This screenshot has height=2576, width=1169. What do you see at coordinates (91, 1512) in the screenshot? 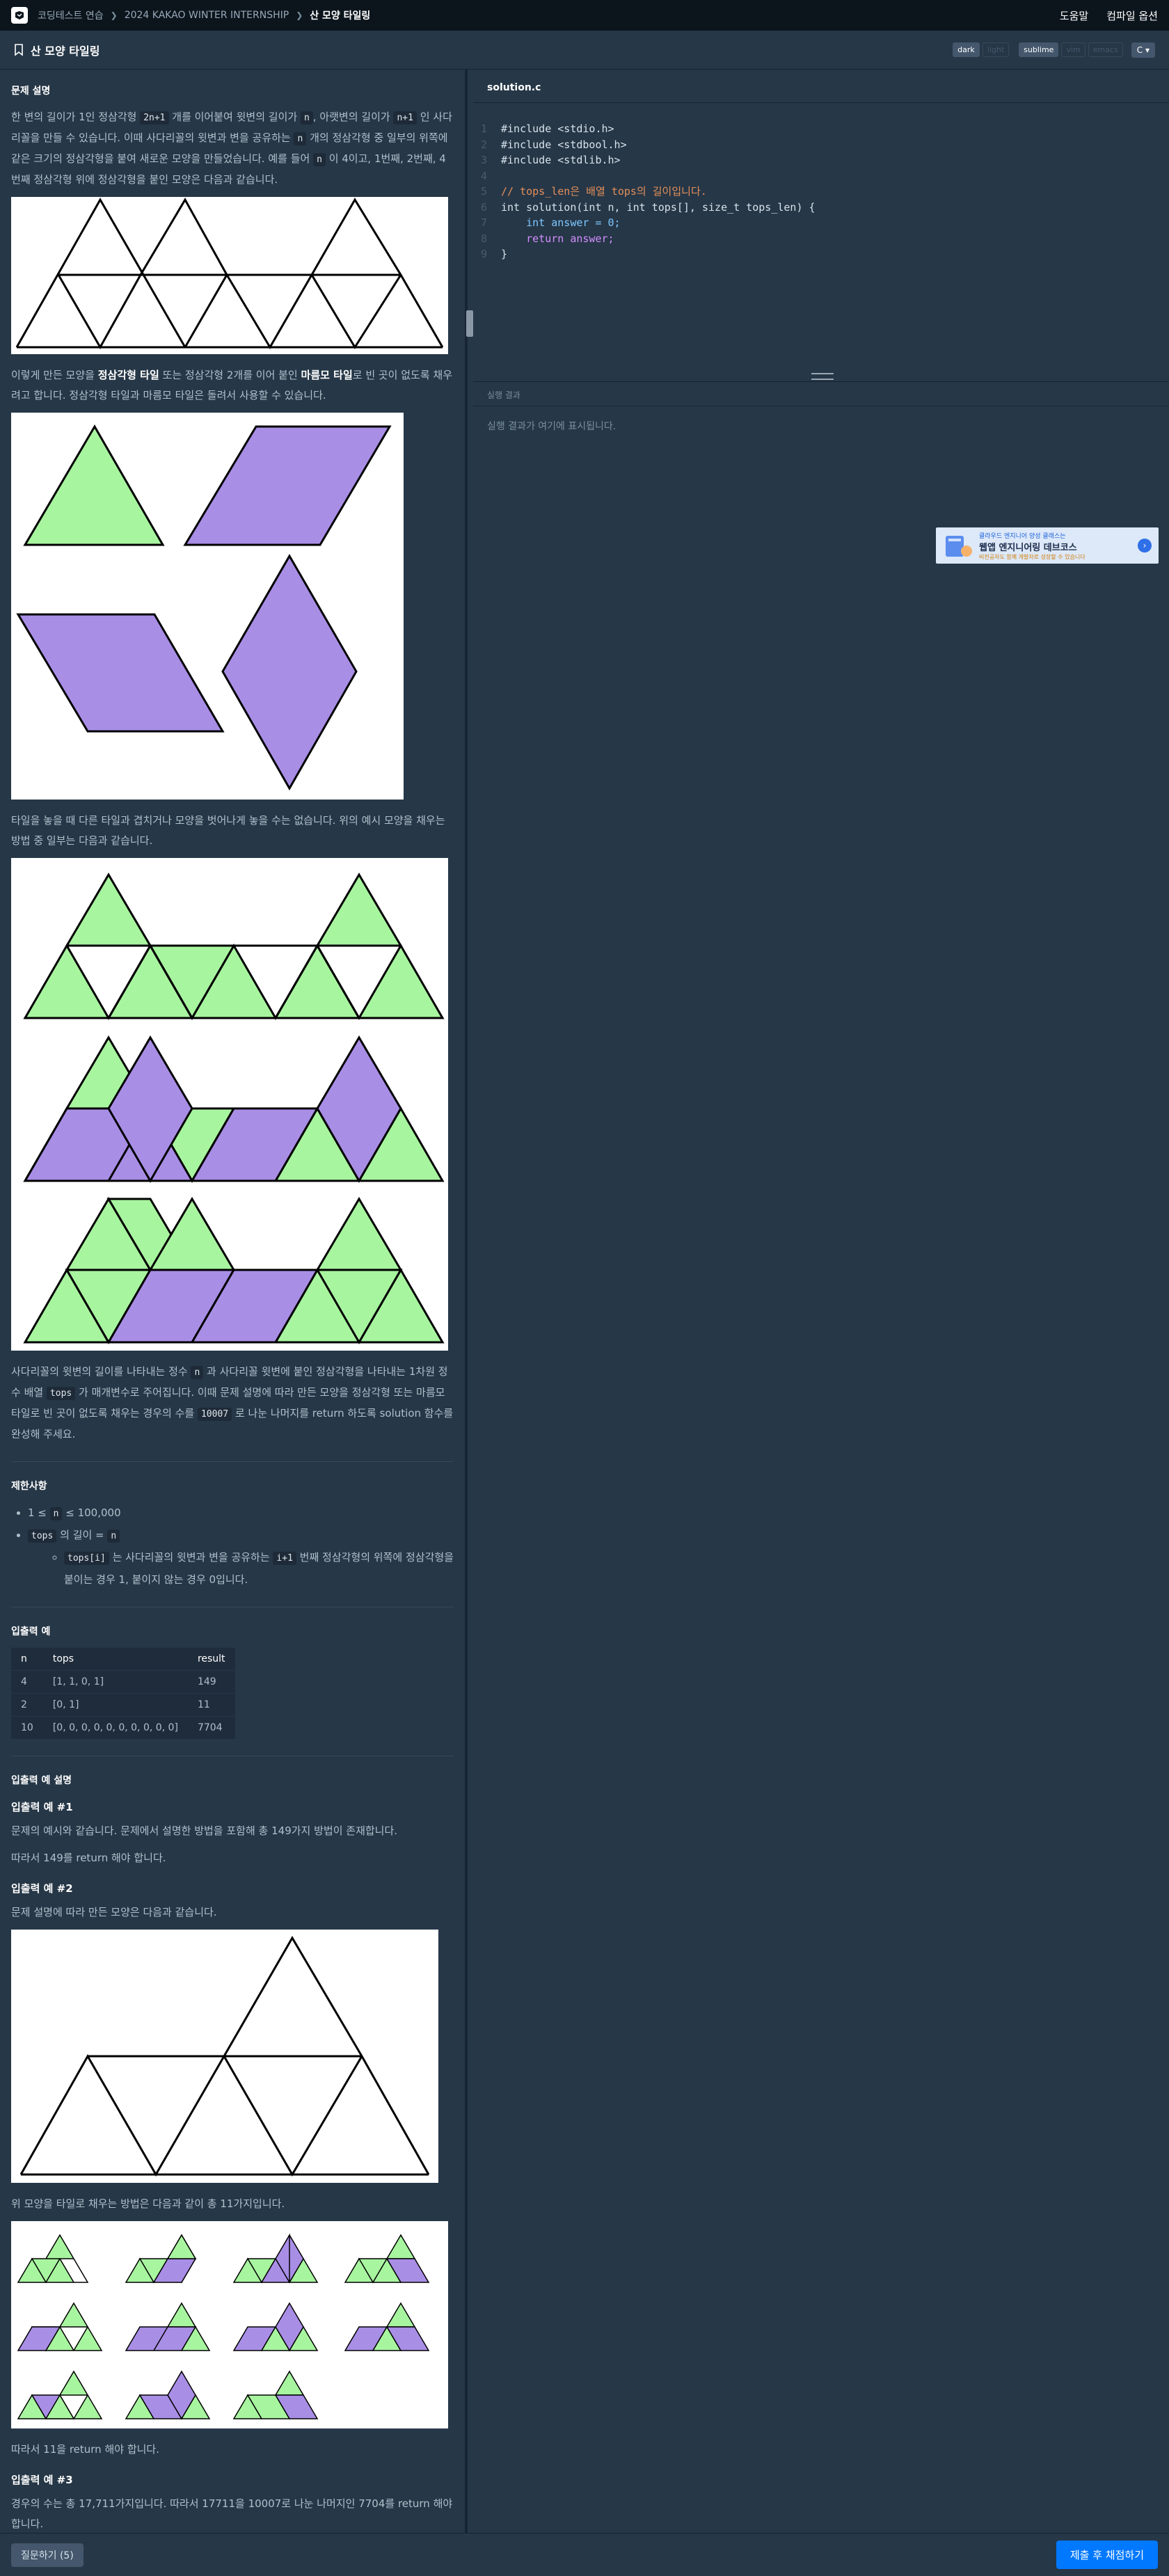
I see `text: ≤ 100,000` at bounding box center [91, 1512].